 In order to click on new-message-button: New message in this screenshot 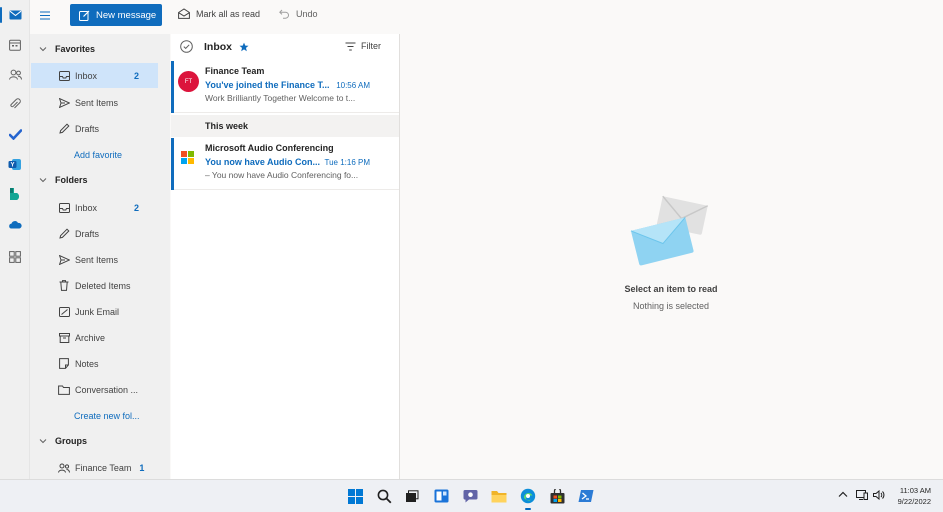, I will do `click(116, 15)`.